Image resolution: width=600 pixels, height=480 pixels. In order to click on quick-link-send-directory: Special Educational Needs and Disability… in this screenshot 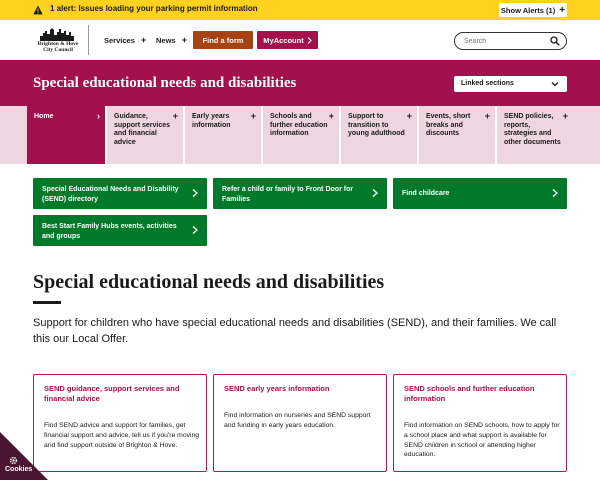, I will do `click(120, 193)`.